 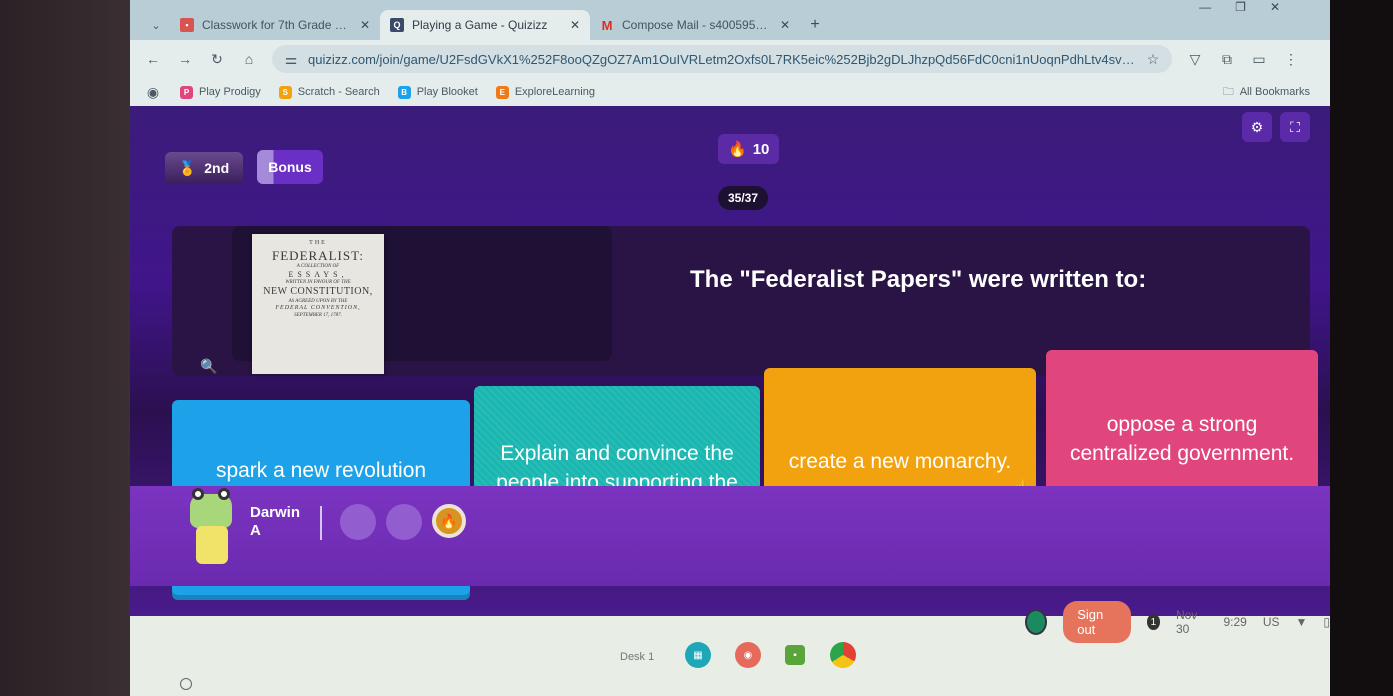 I want to click on player-bar: Darwin A 🔥, so click(x=730, y=536).